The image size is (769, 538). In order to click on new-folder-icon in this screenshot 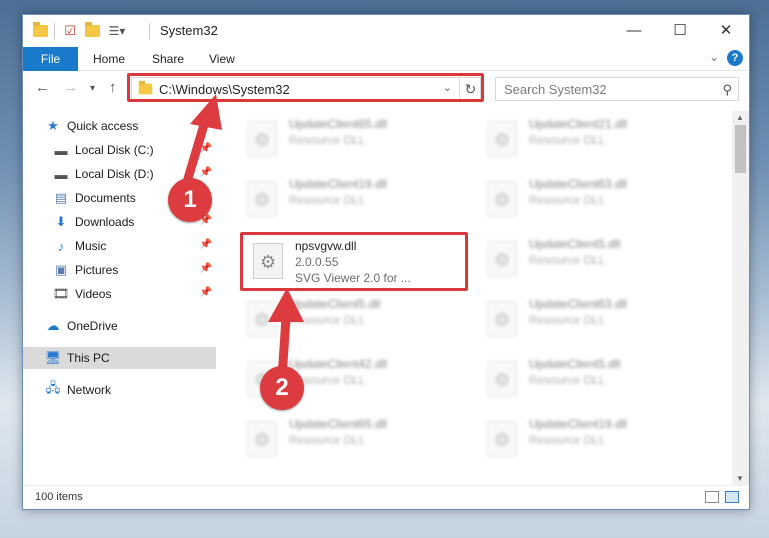, I will do `click(92, 31)`.